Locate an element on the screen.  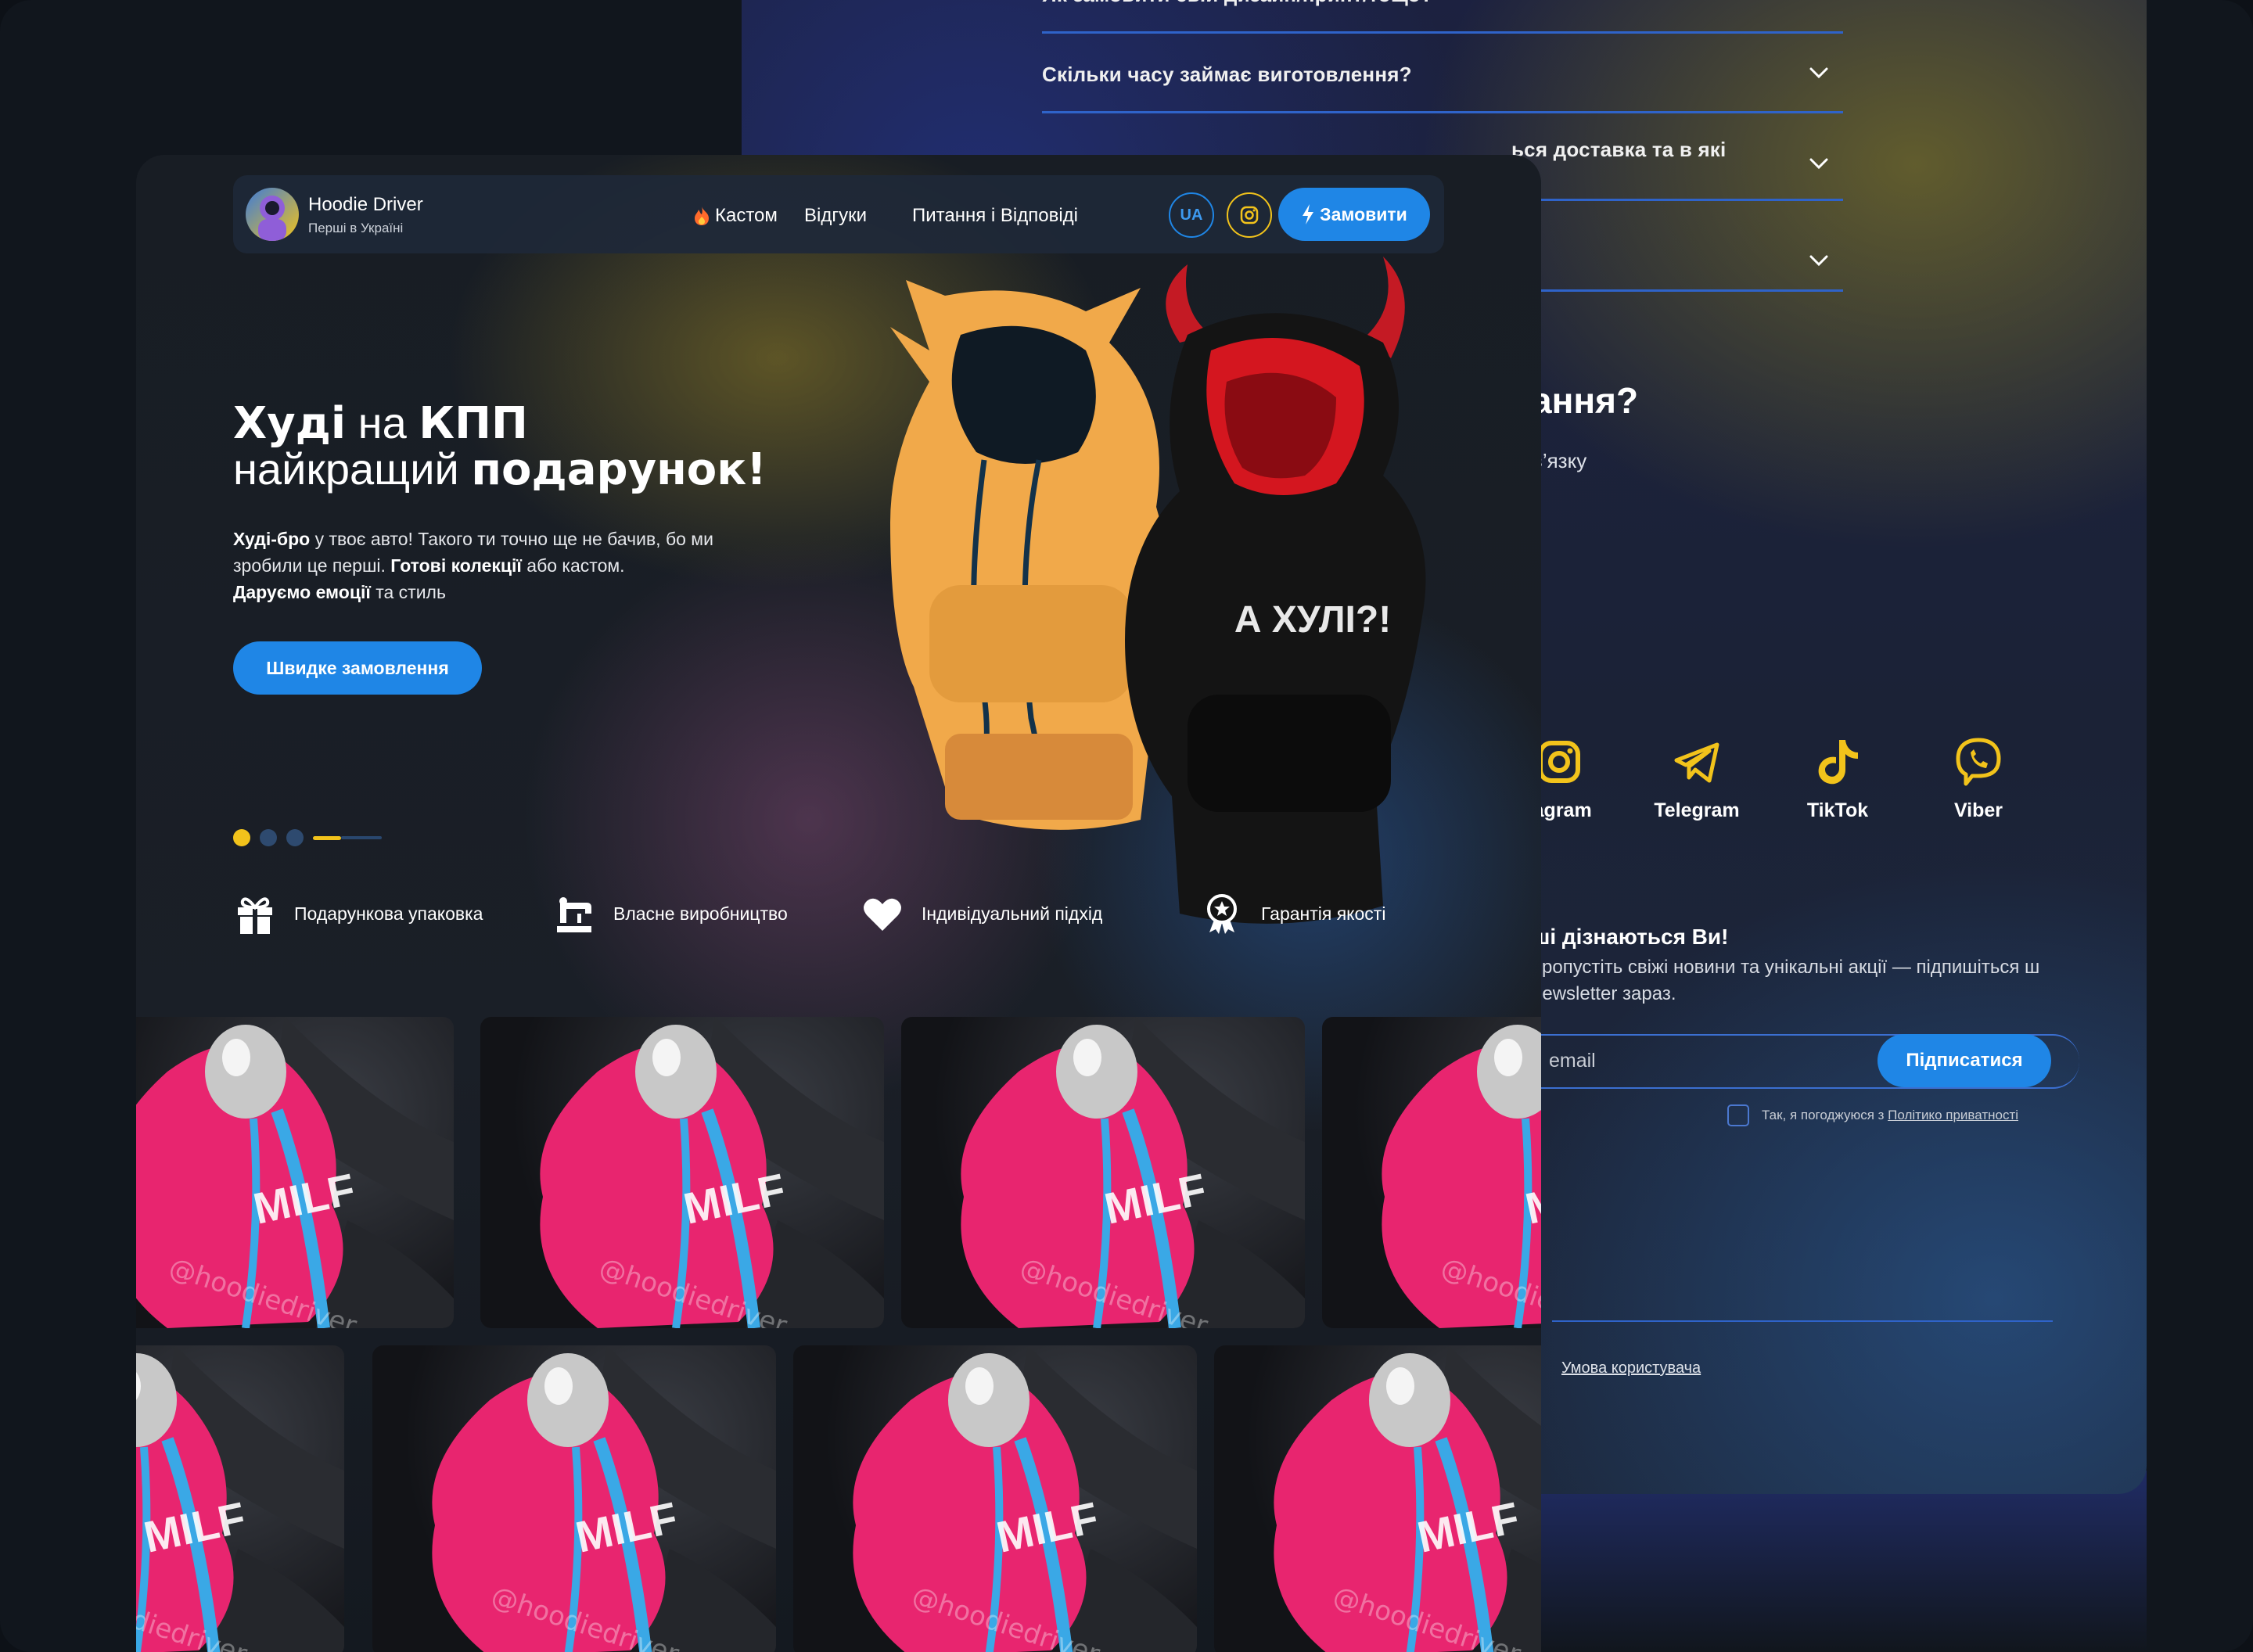
footer-divider is located at coordinates (1802, 1321).